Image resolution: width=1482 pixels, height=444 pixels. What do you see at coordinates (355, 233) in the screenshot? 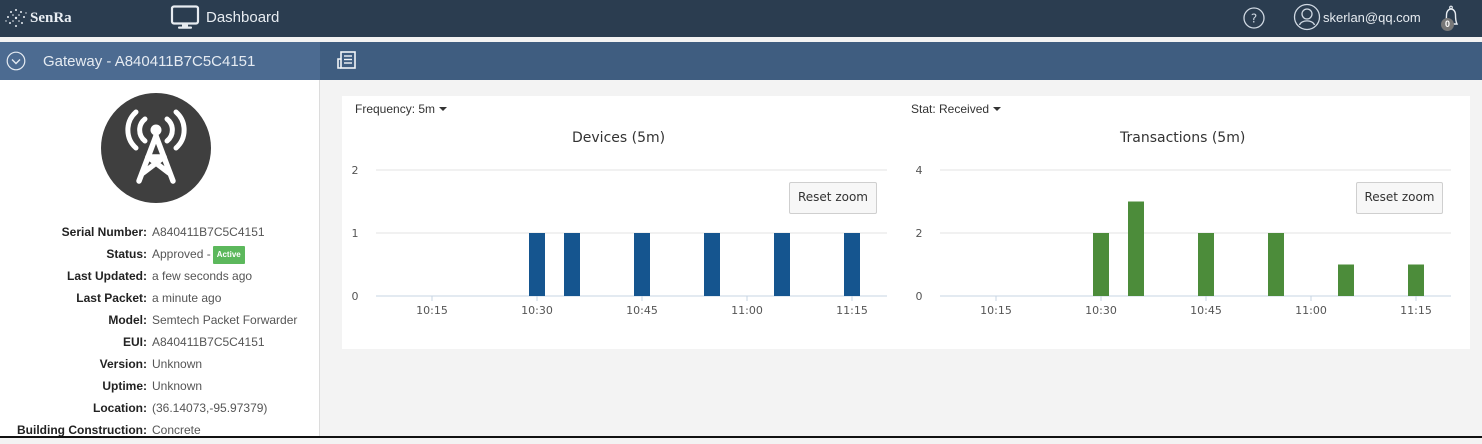
I see `y-tick-label: 1` at bounding box center [355, 233].